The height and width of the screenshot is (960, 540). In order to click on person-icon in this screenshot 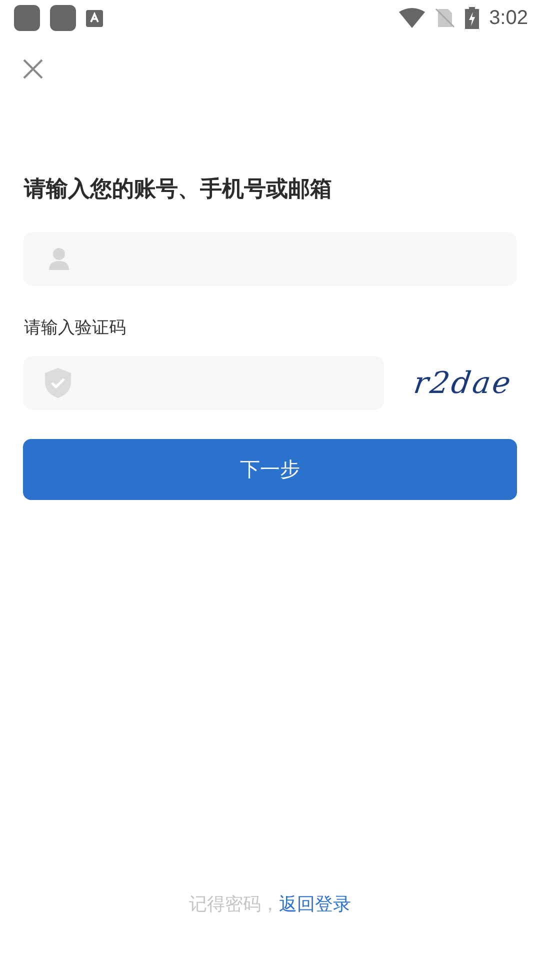, I will do `click(59, 259)`.